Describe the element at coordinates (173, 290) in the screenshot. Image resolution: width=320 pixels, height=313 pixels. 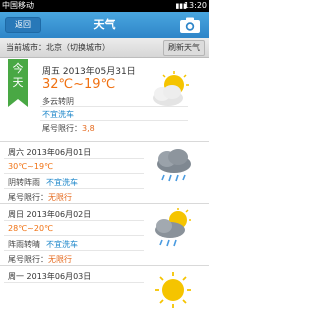
I see `sunny-icon` at that location.